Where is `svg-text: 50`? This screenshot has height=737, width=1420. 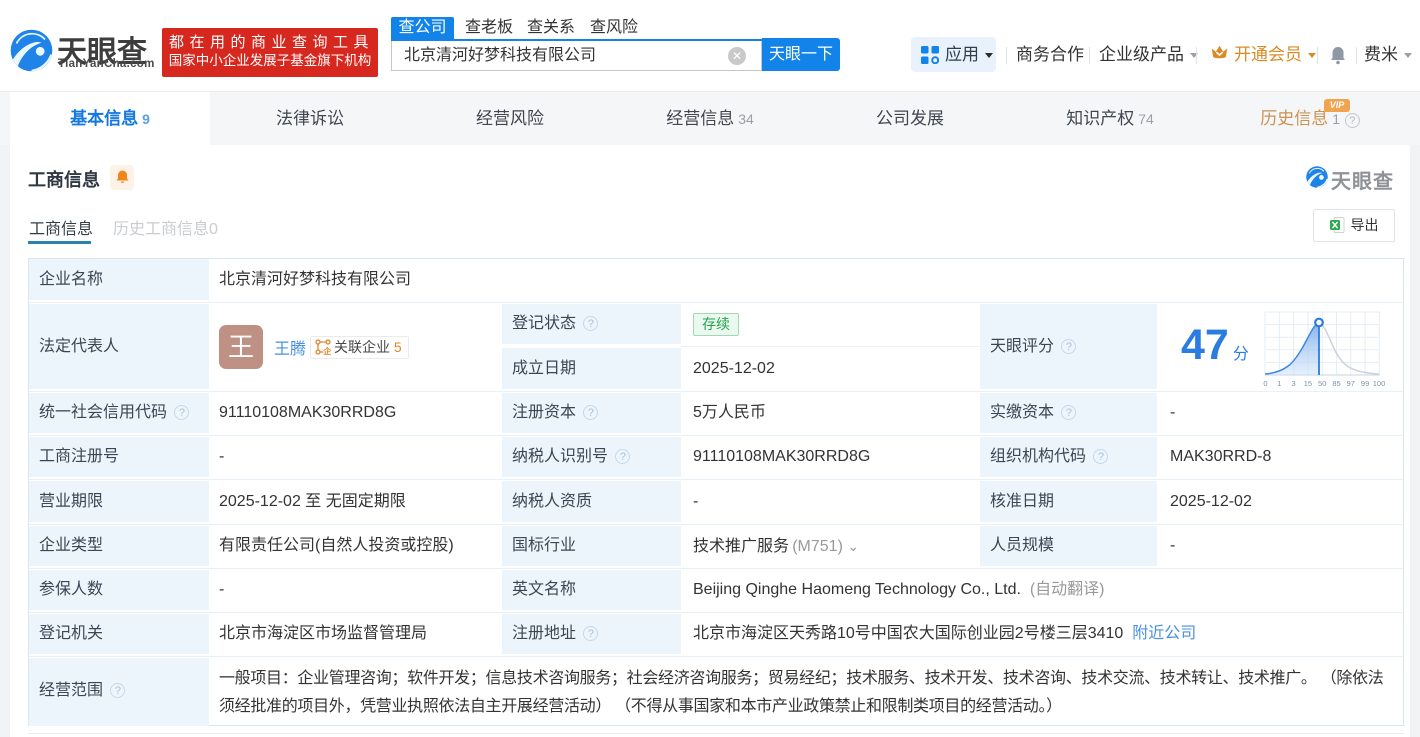
svg-text: 50 is located at coordinates (1322, 383).